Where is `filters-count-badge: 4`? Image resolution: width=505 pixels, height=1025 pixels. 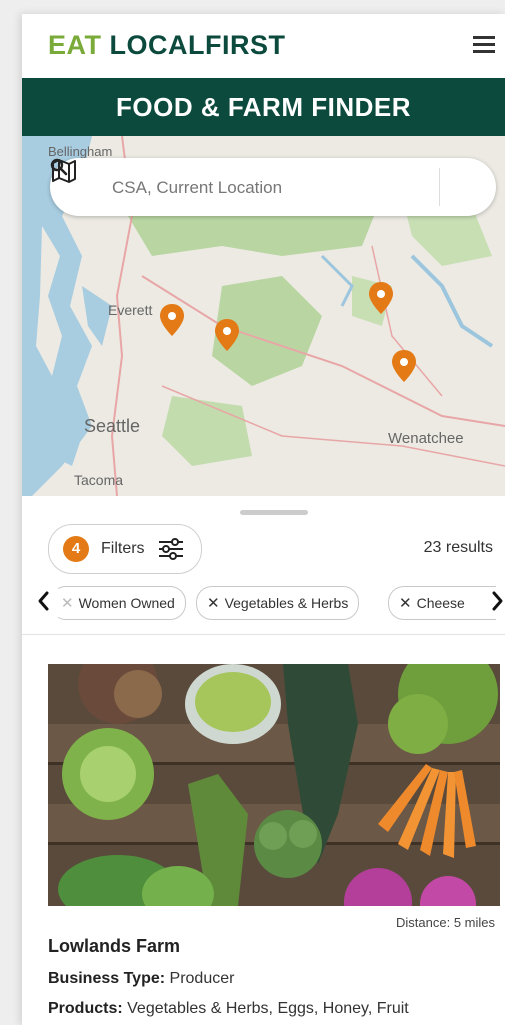 filters-count-badge: 4 is located at coordinates (76, 549).